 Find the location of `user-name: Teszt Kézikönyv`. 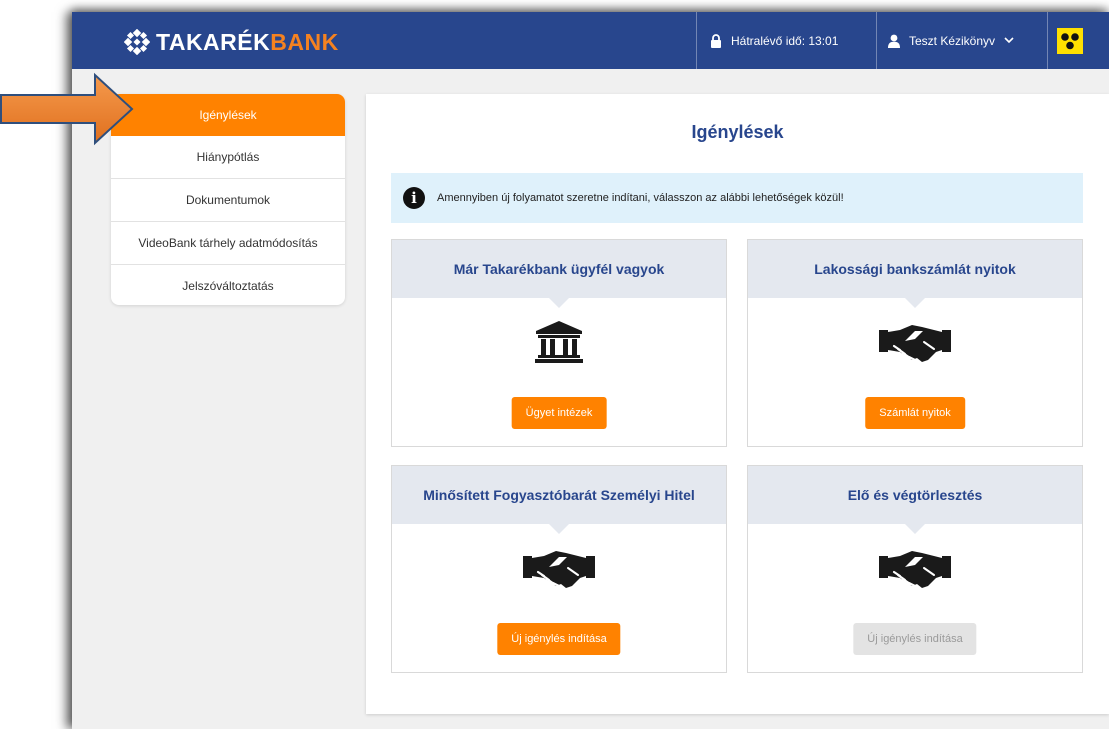

user-name: Teszt Kézikönyv is located at coordinates (952, 40).